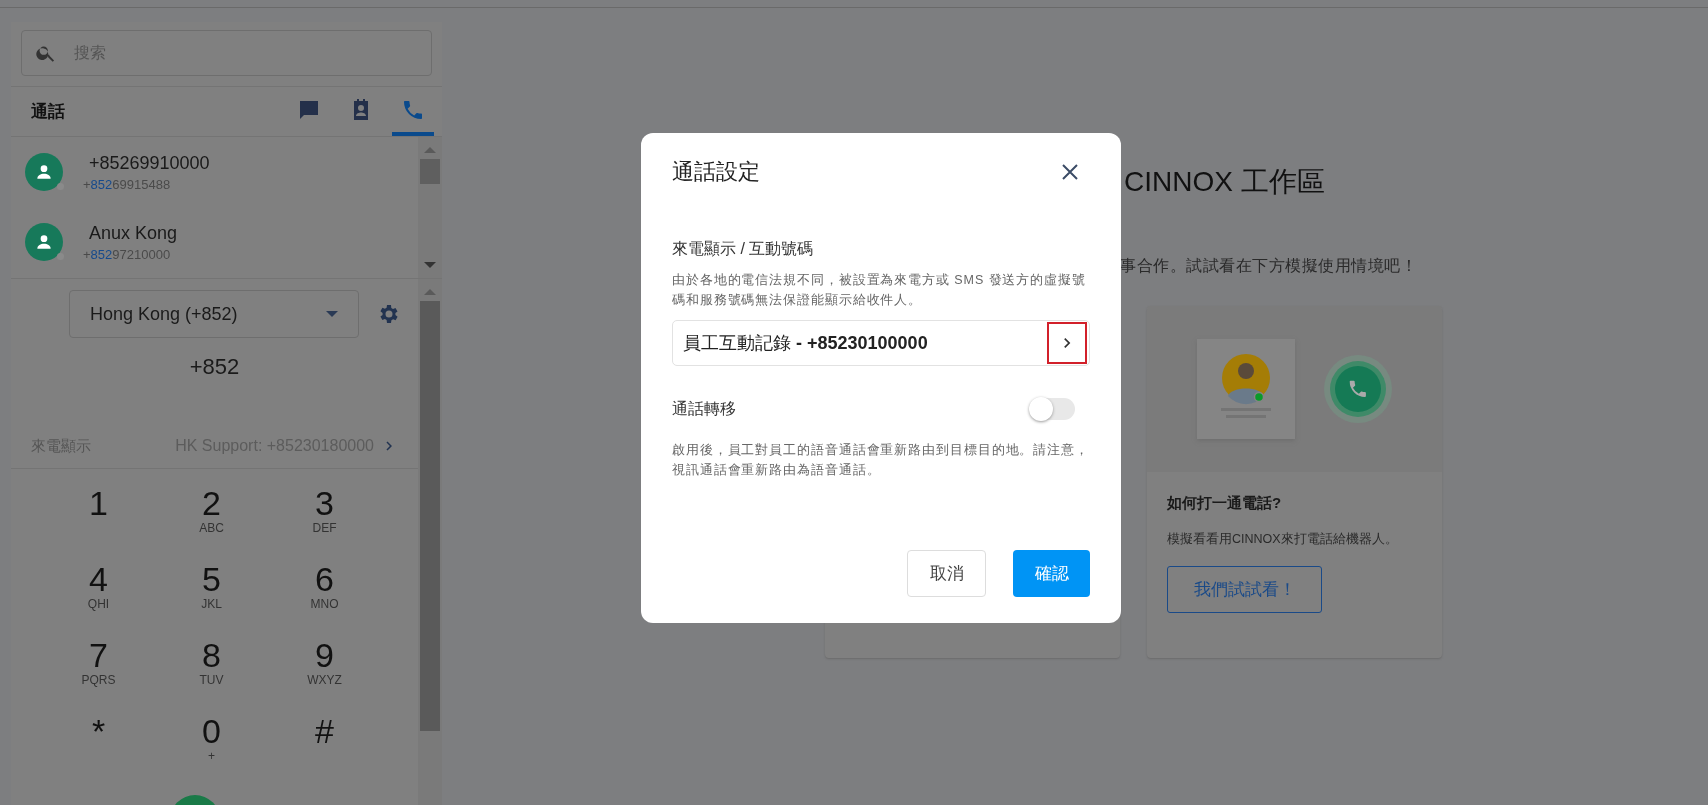  Describe the element at coordinates (211, 593) in the screenshot. I see `dial-key: 5 JKL` at that location.